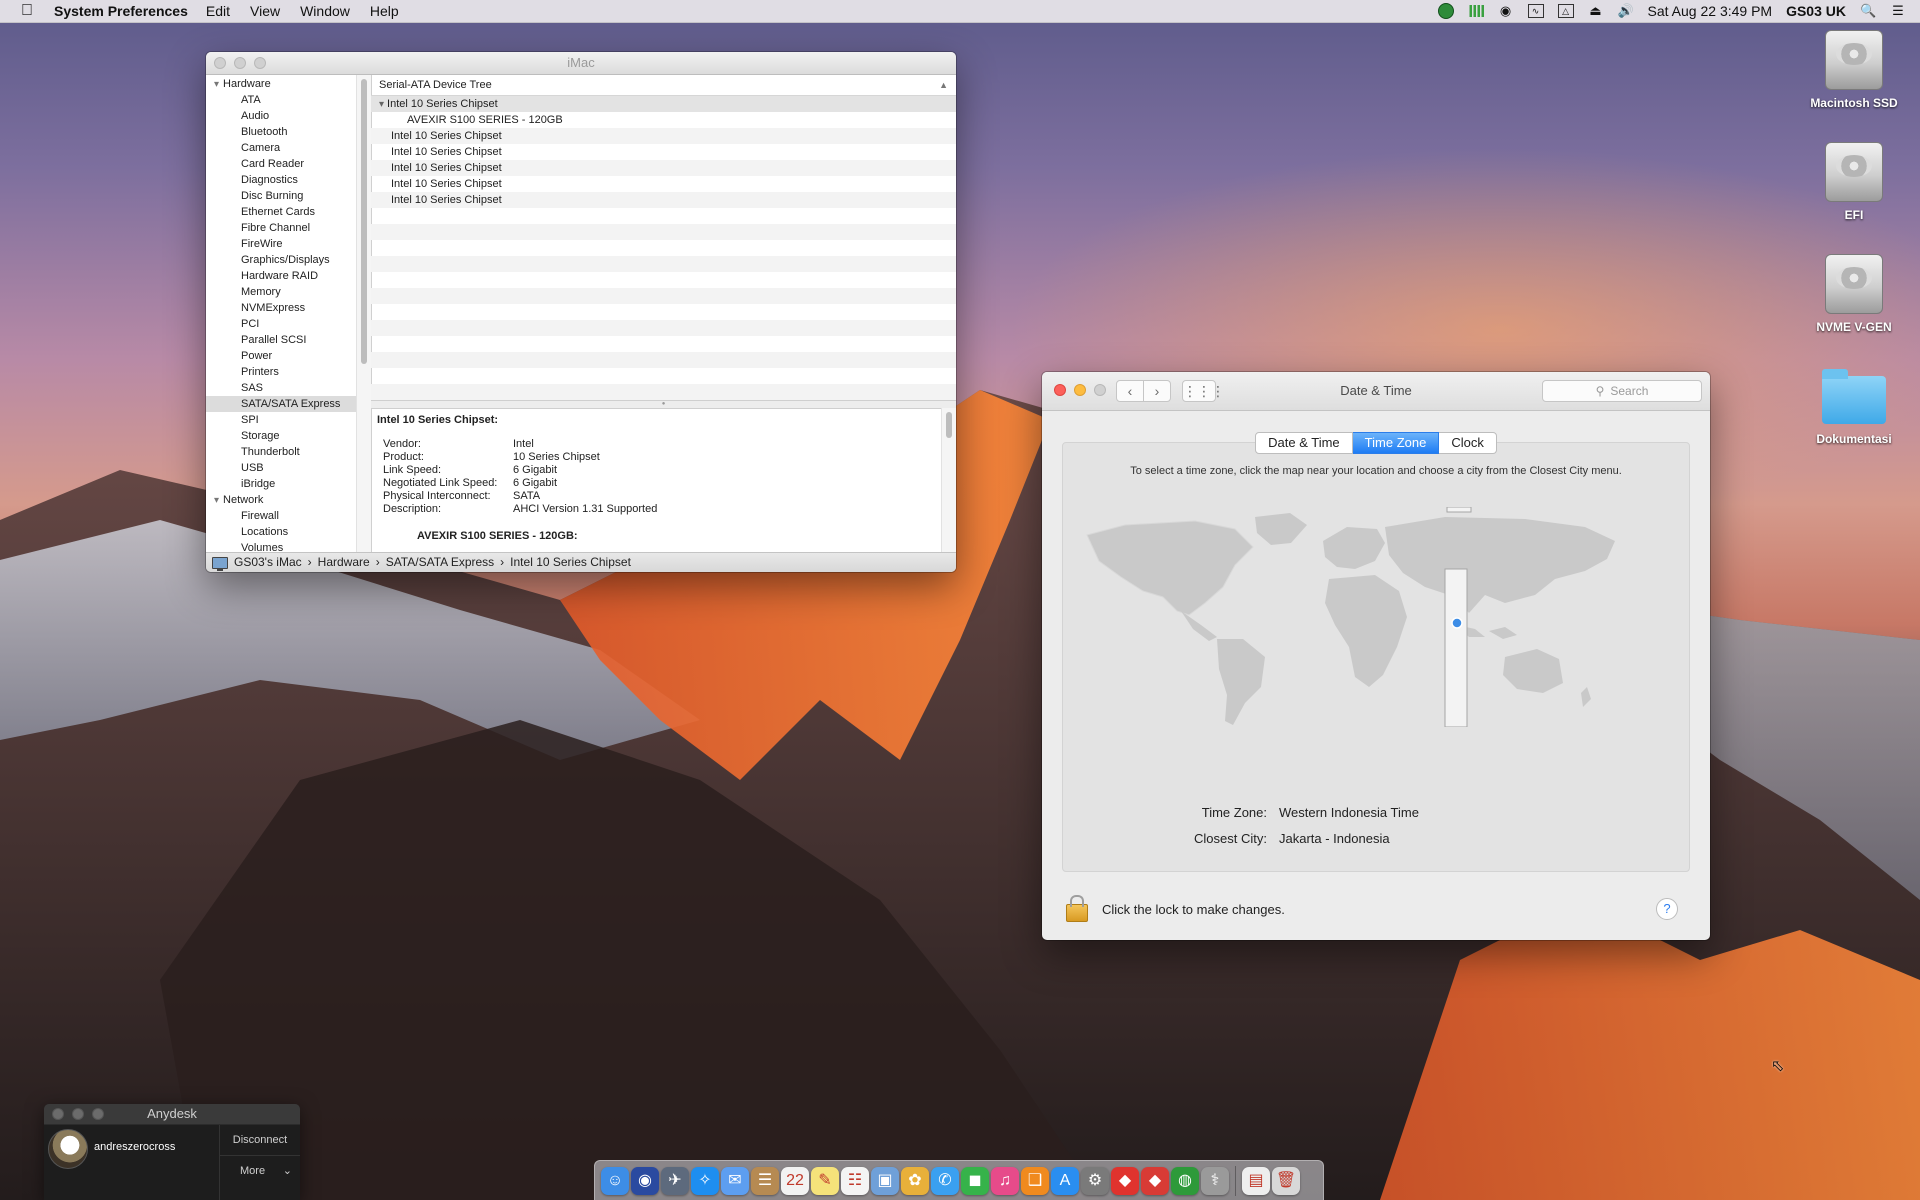 This screenshot has width=1920, height=1200. Describe the element at coordinates (1816, 11) in the screenshot. I see `user-menu: GS03 UK` at that location.